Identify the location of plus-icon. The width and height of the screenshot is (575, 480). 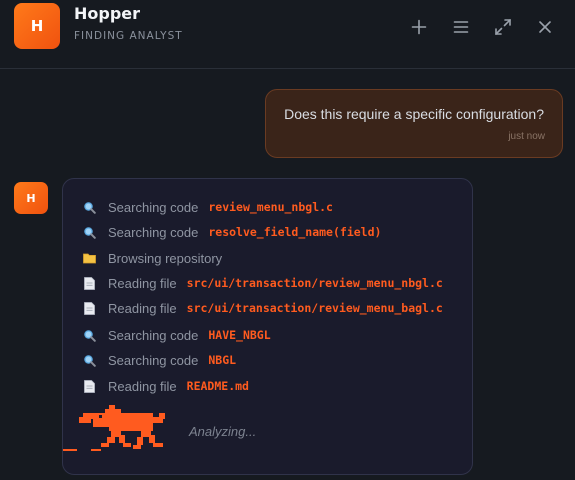
(419, 27).